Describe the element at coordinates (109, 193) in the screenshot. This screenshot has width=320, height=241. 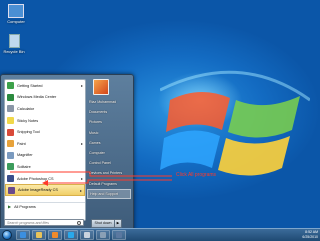
I see `places-item: Help and Support` at that location.